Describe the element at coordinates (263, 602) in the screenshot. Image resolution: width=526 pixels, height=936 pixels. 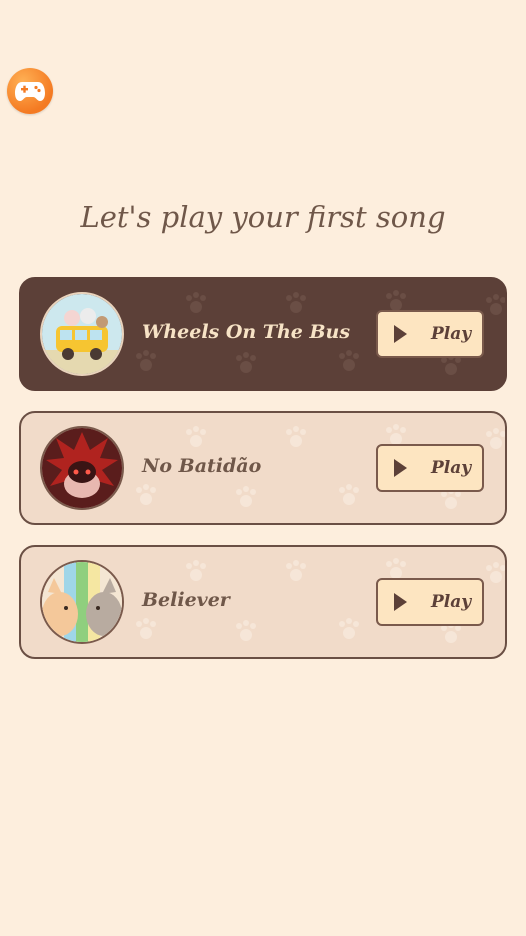
I see `song-card-believer: Believer Play` at that location.